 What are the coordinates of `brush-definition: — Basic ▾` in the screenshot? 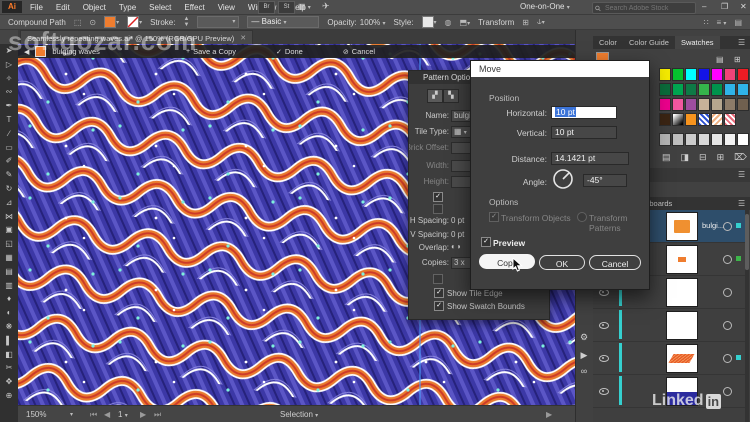 It's located at (283, 22).